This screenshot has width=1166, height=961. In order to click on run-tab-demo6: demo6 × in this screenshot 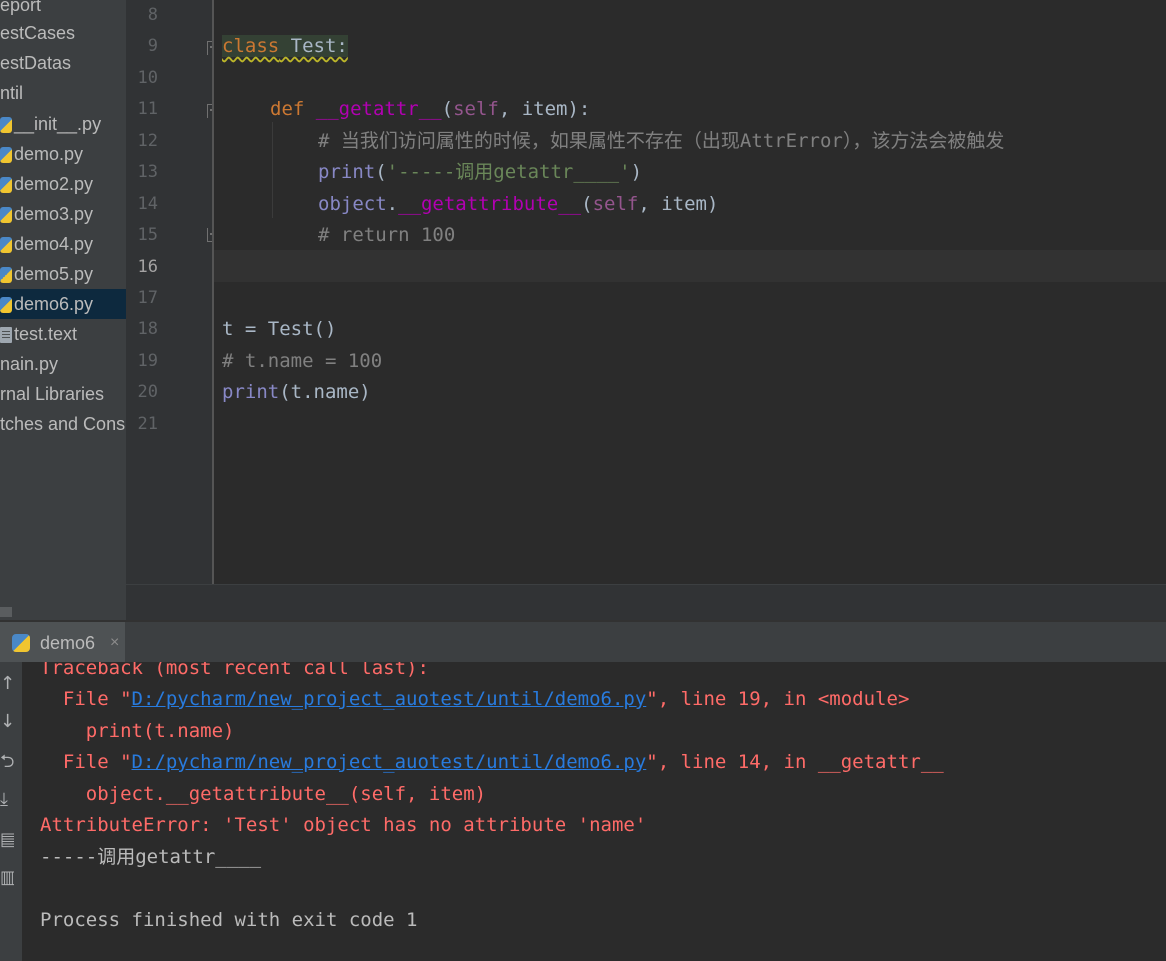, I will do `click(62, 643)`.